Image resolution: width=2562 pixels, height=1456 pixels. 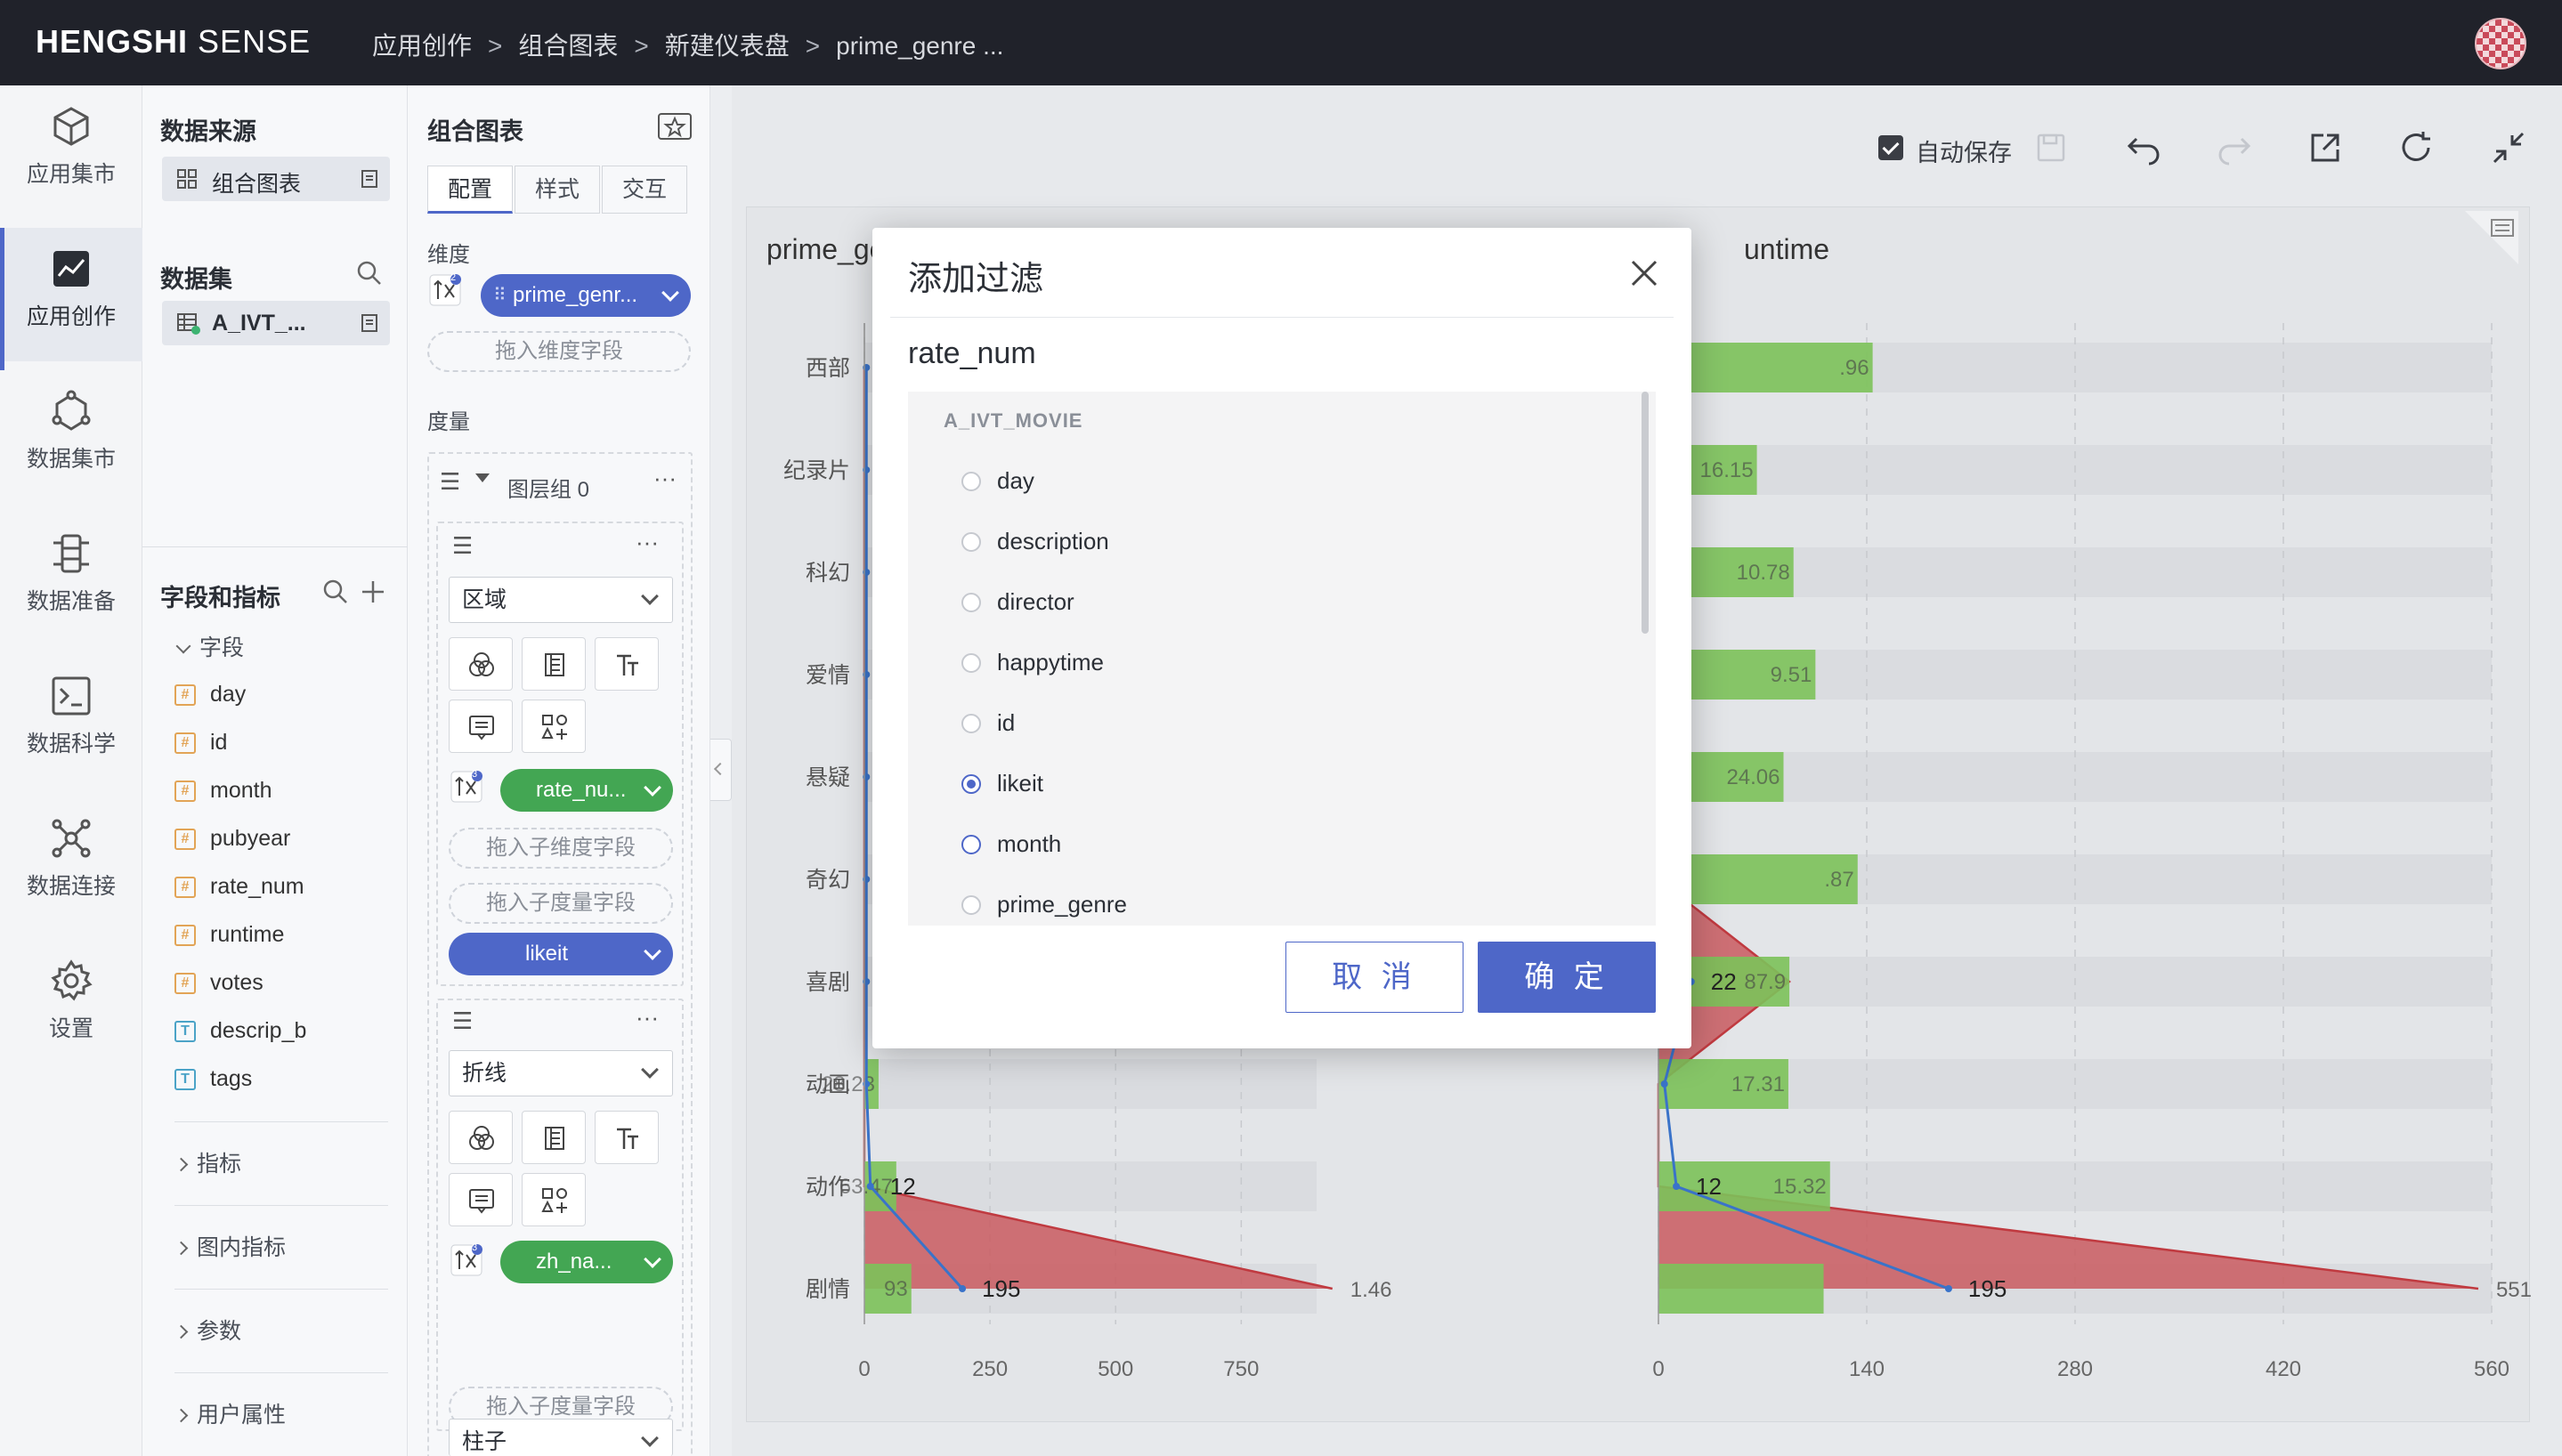 I want to click on collapse-panel-handle, so click(x=721, y=770).